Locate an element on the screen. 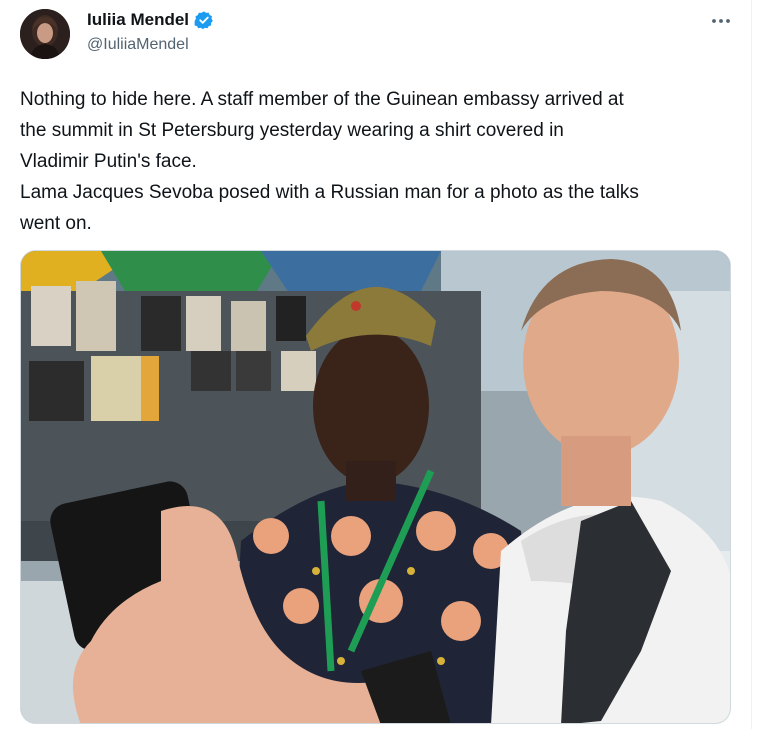  more-horizontal-icon is located at coordinates (721, 21).